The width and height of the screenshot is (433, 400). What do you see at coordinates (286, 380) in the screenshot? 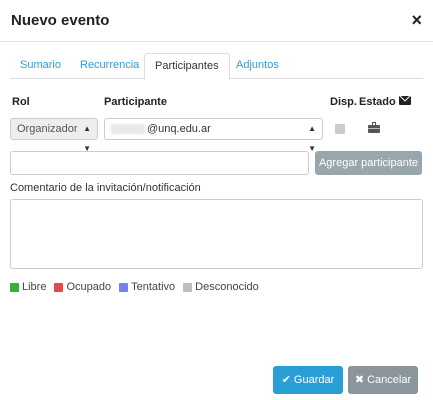
I see `check-icon: ✔` at bounding box center [286, 380].